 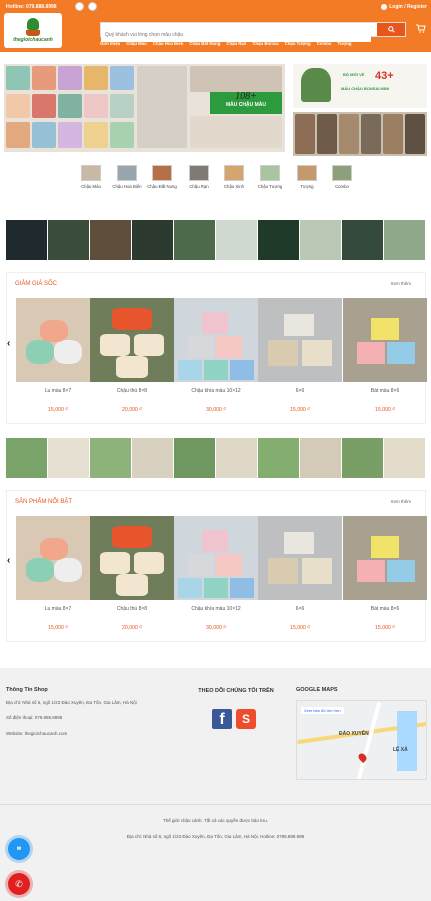 What do you see at coordinates (168, 43) in the screenshot?
I see `nav-item: Chậu Hoa Biển` at bounding box center [168, 43].